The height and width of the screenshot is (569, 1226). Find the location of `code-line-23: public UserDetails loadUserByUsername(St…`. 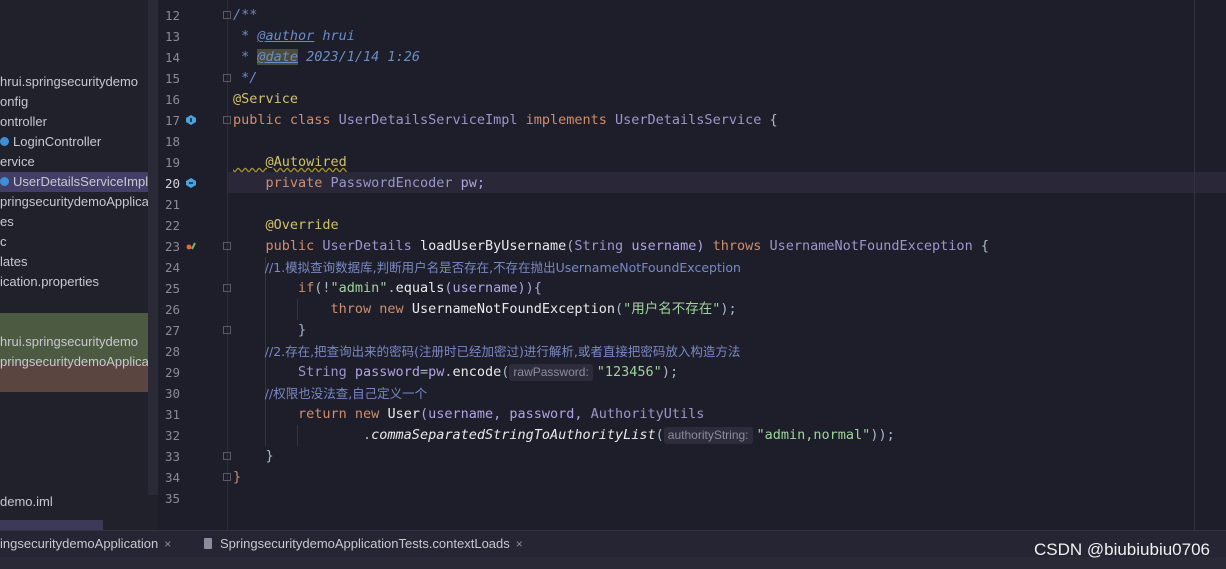

code-line-23: public UserDetails loadUserByUsername(St… is located at coordinates (611, 246).